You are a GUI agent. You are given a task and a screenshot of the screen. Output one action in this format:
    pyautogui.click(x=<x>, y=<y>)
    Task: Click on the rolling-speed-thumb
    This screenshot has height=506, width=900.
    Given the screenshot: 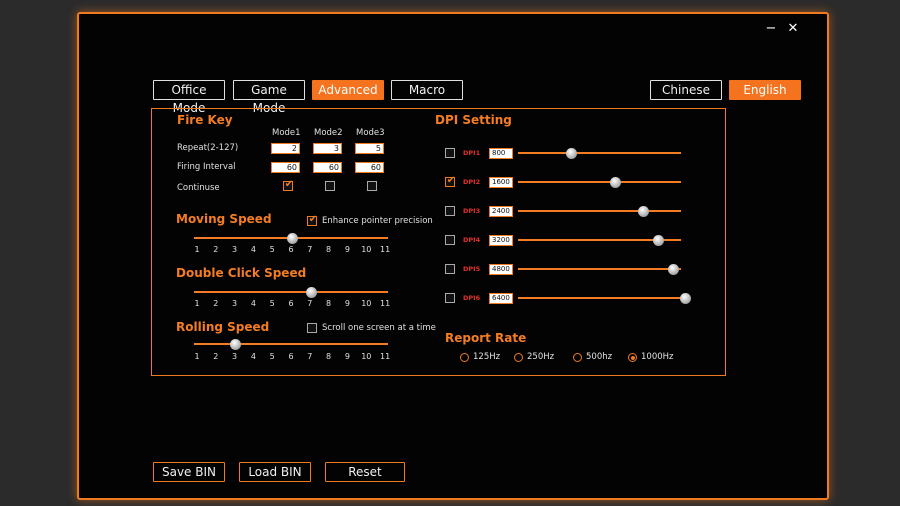 What is the action you would take?
    pyautogui.click(x=235, y=344)
    